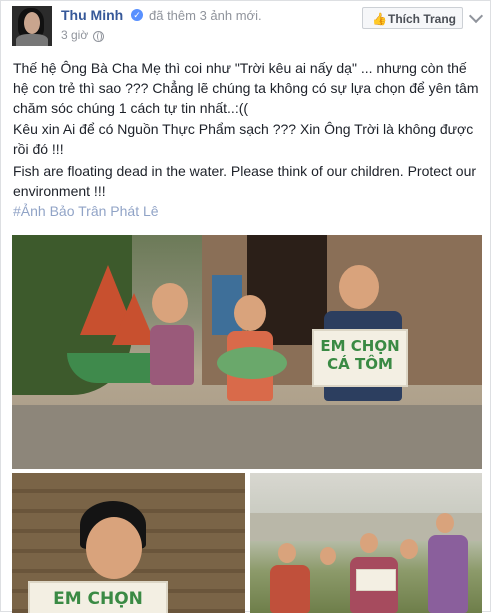 The height and width of the screenshot is (613, 491). What do you see at coordinates (74, 35) in the screenshot?
I see `post-timestamp: 3 giờ` at bounding box center [74, 35].